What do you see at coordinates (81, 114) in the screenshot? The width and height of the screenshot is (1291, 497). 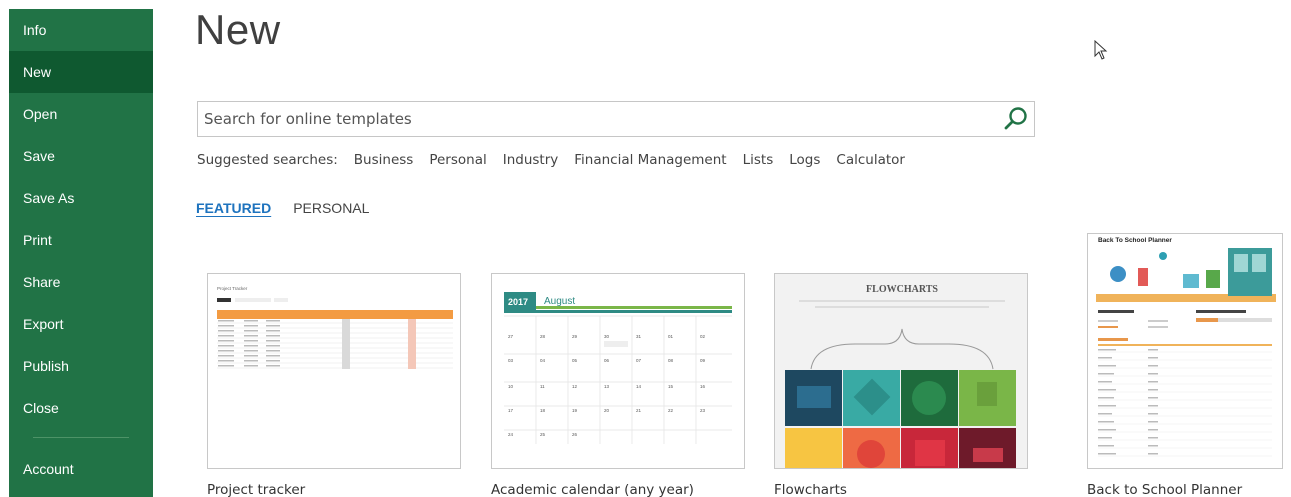 I see `nav-open: Open` at bounding box center [81, 114].